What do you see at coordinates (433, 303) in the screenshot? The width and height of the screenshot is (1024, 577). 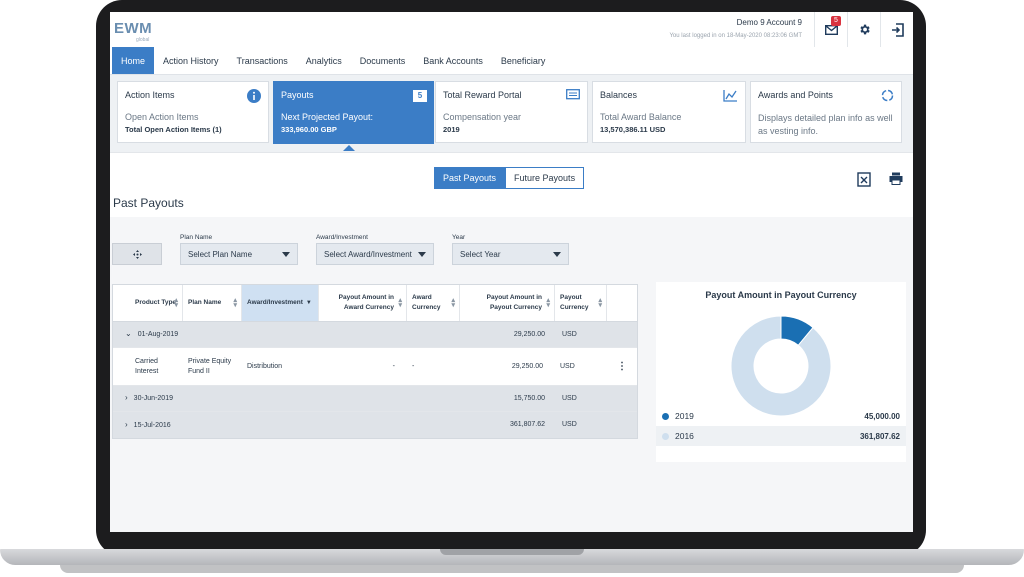 I see `header-award-currency: Award Currency ▴ ▾` at bounding box center [433, 303].